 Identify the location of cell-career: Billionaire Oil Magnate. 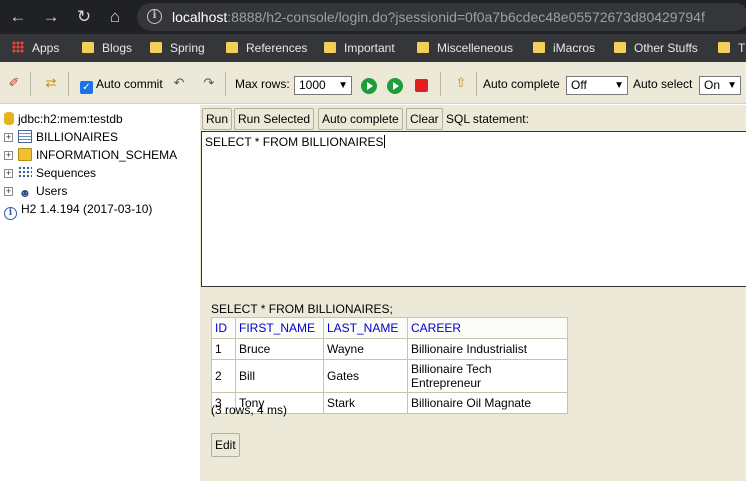
(487, 403).